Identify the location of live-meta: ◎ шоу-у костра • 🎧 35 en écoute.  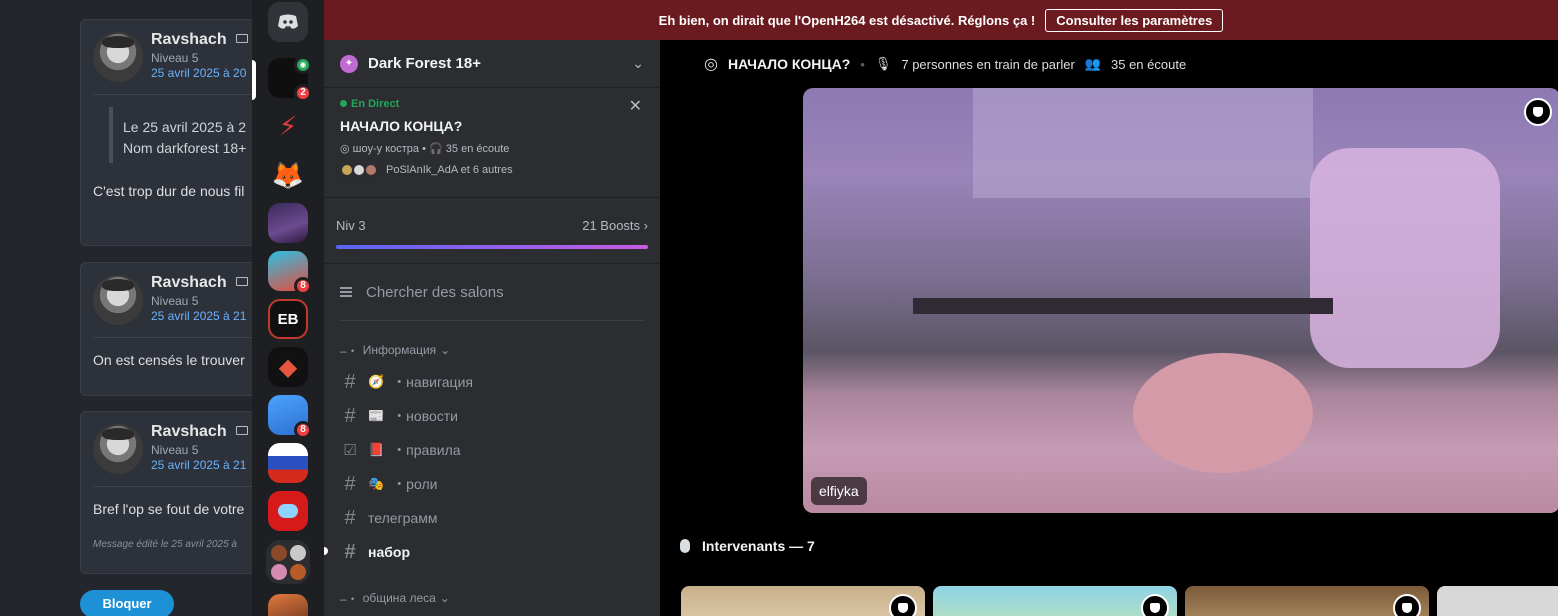
(425, 149).